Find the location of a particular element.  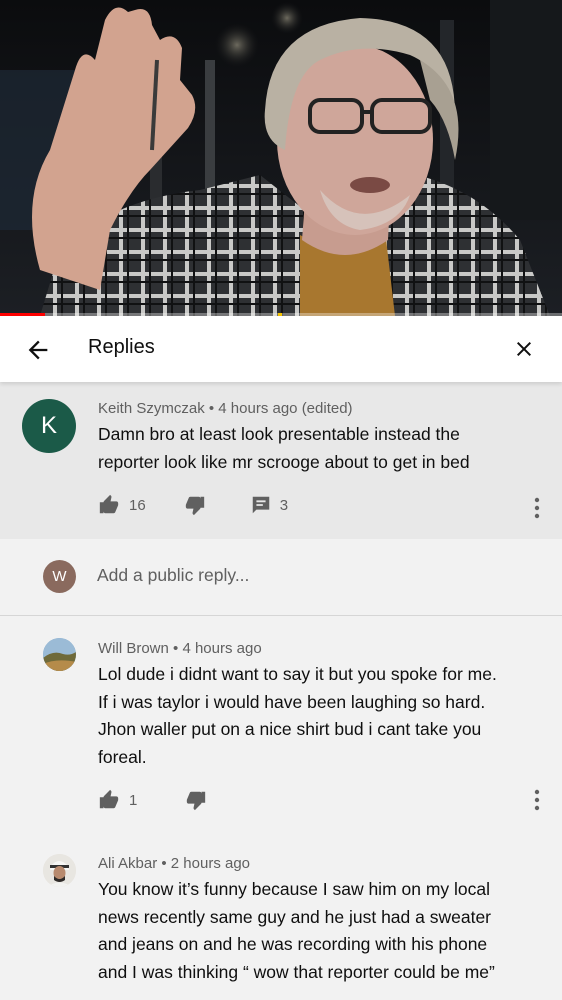

avatar: K is located at coordinates (49, 426).